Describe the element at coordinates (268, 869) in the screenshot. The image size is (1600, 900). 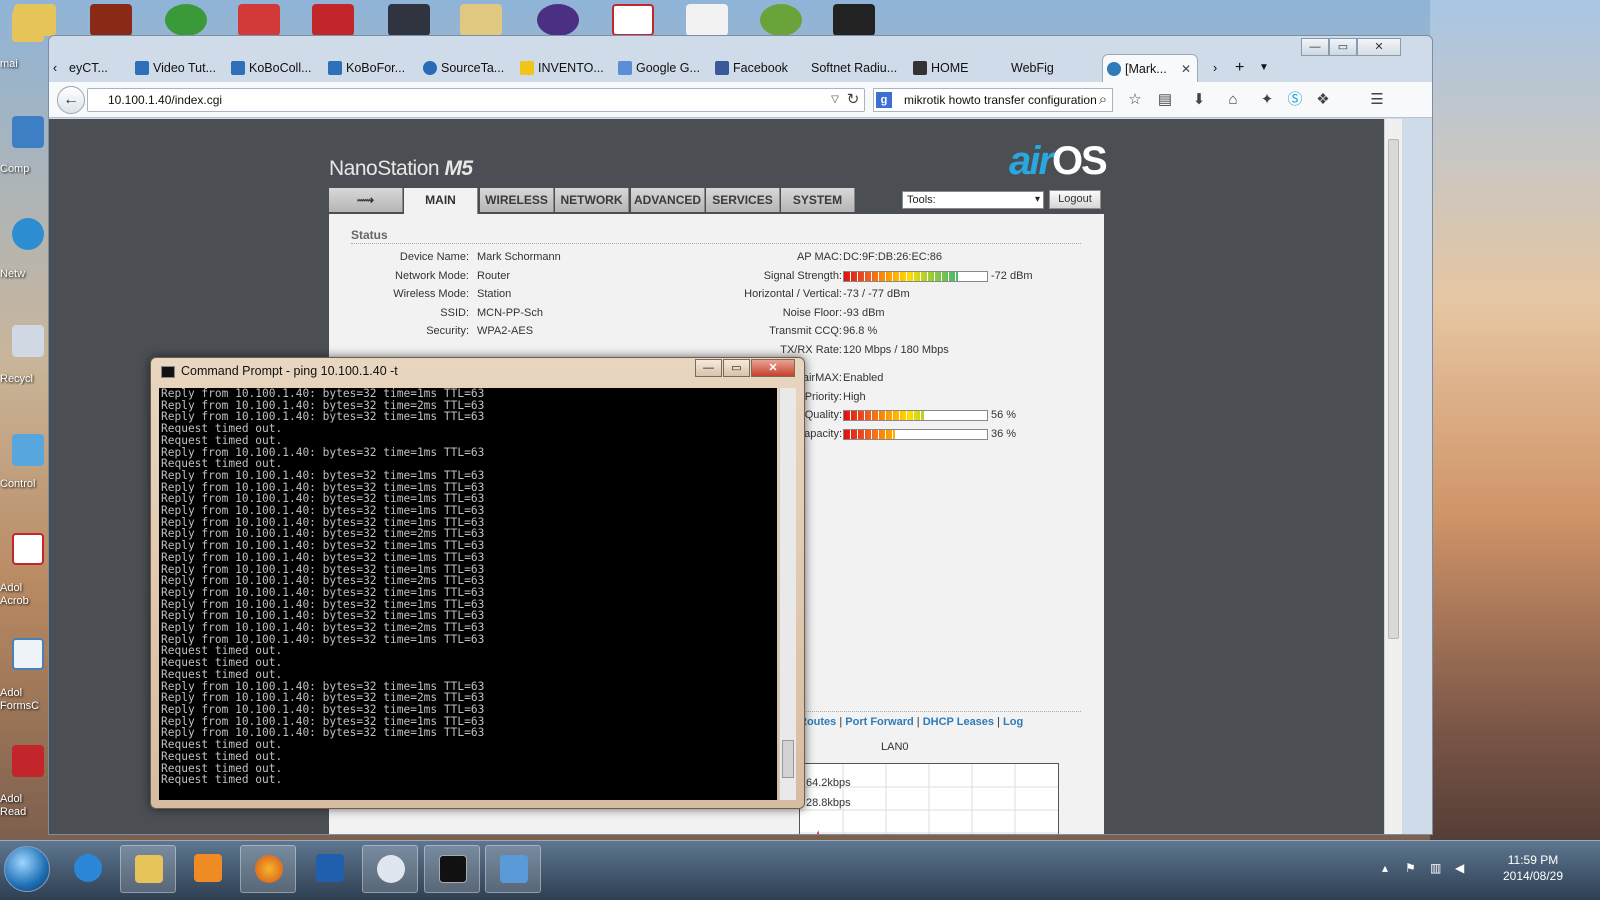
I see `taskbar-firefox` at that location.